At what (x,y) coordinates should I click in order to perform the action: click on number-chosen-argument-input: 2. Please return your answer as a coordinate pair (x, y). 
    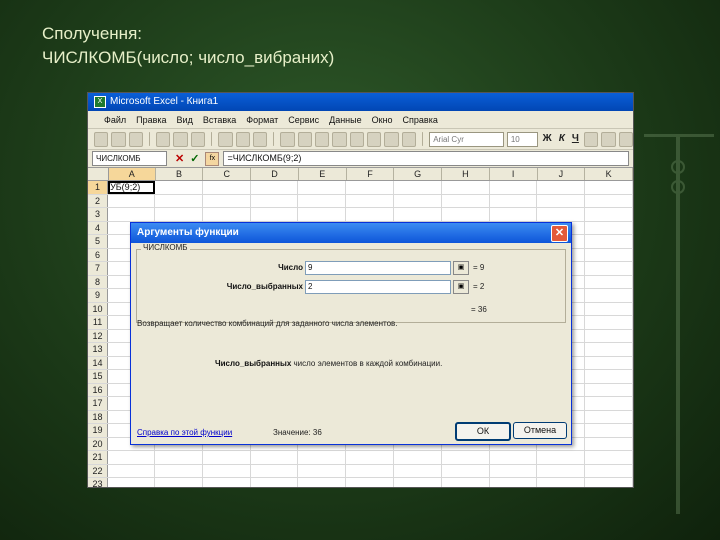
    Looking at the image, I should click on (378, 287).